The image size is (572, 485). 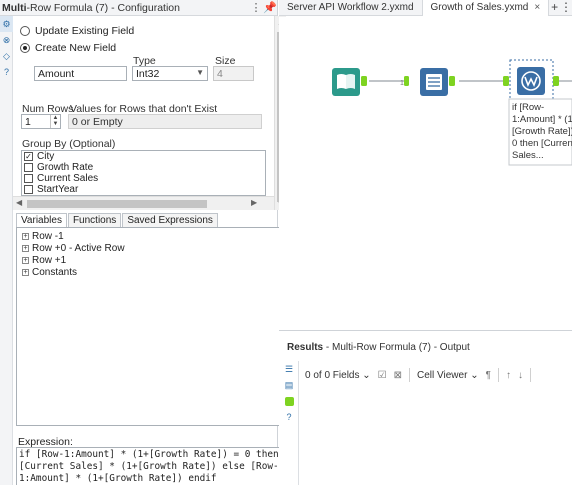 I want to click on scroll-right-icon: ▶, so click(x=254, y=202).